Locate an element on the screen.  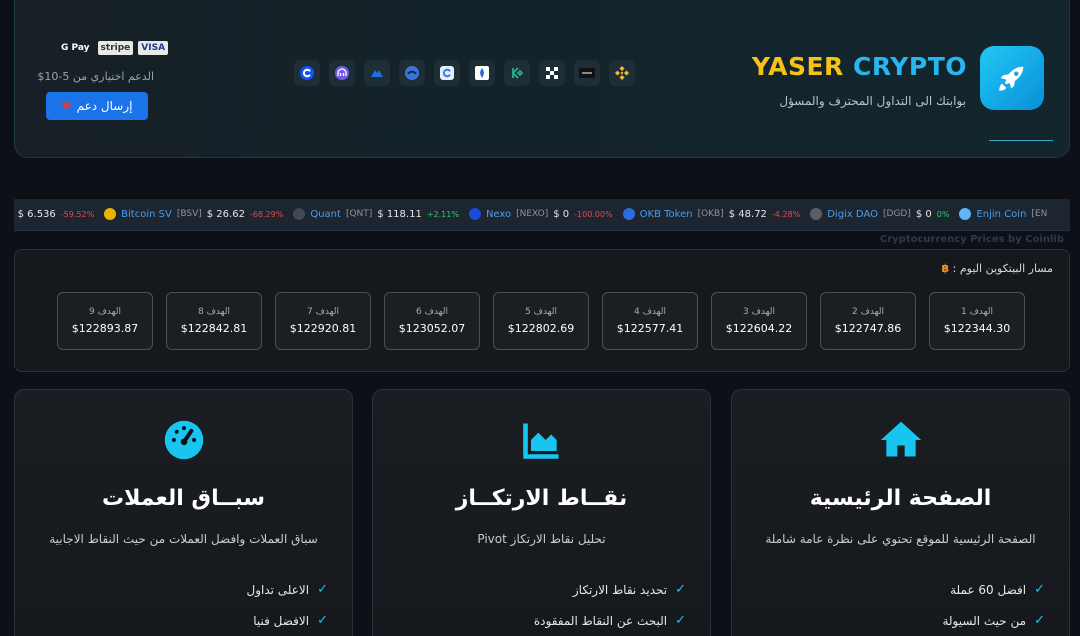
target-value: $122344.30 is located at coordinates (977, 328).